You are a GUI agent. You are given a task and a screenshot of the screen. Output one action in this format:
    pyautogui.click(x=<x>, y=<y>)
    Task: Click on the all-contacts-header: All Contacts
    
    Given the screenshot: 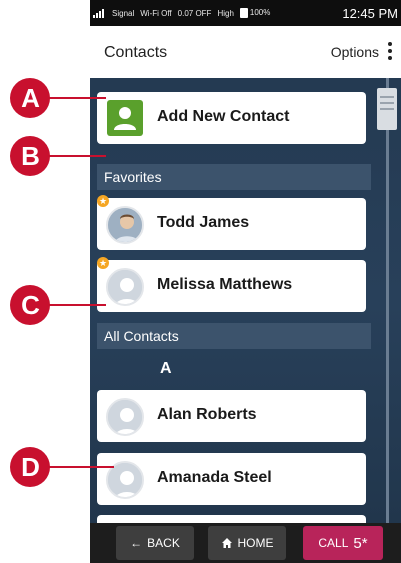 What is the action you would take?
    pyautogui.click(x=234, y=336)
    